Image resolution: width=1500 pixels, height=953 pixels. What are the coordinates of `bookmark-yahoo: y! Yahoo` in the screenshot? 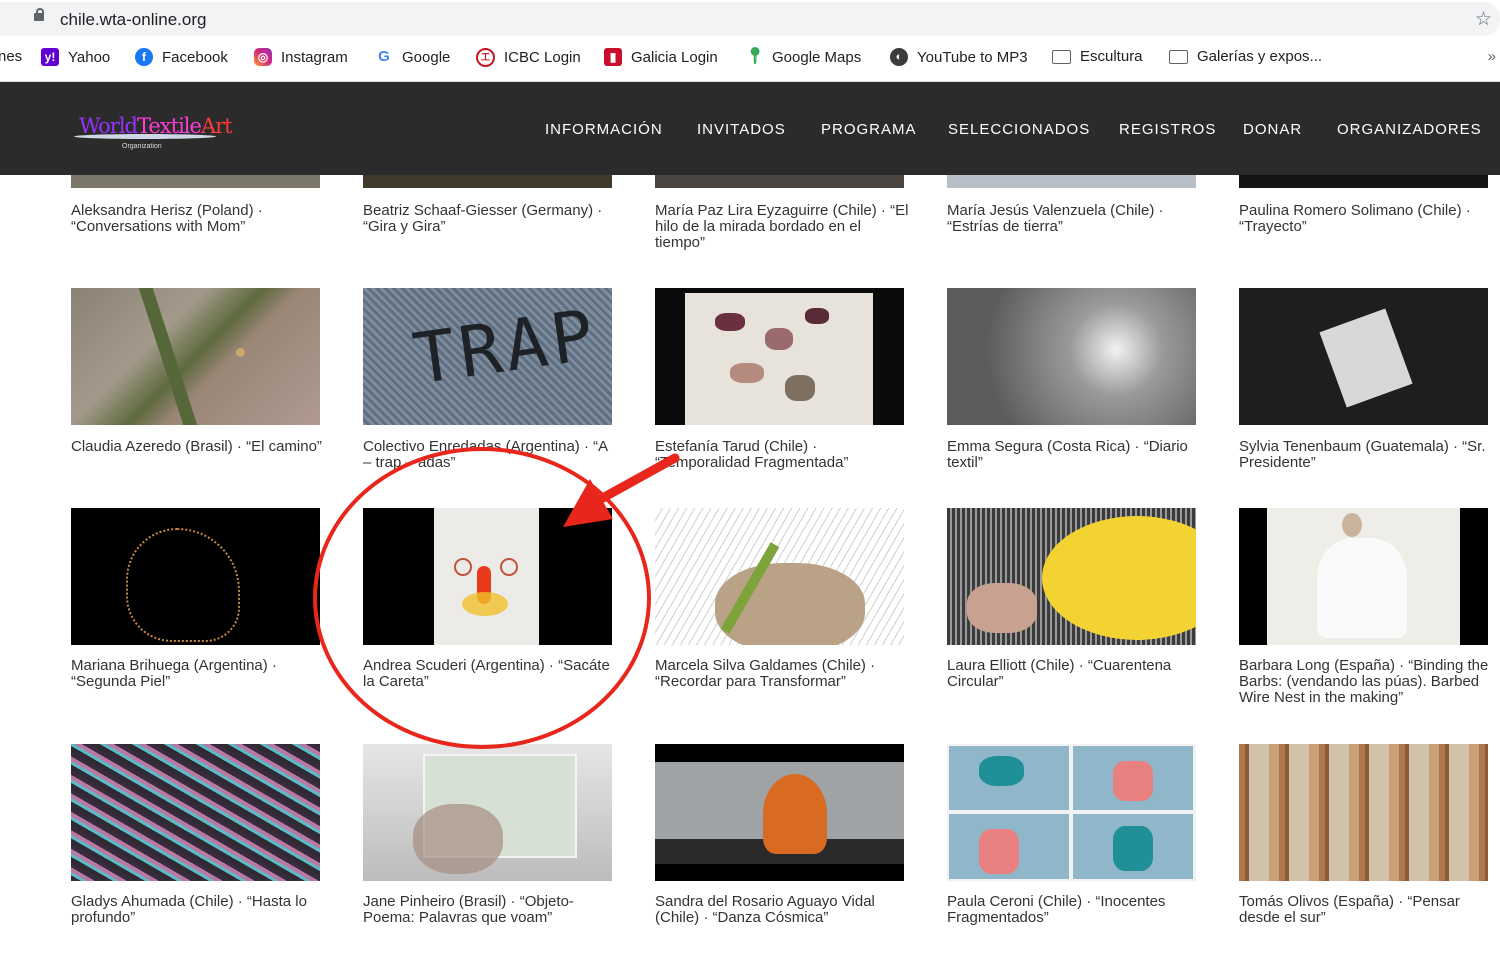 It's located at (75, 57).